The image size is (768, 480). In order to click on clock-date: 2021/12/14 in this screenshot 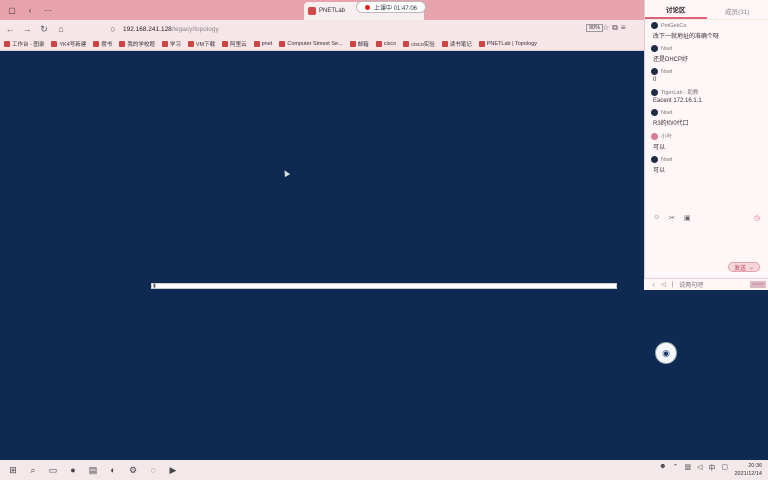, I will do `click(748, 474)`.